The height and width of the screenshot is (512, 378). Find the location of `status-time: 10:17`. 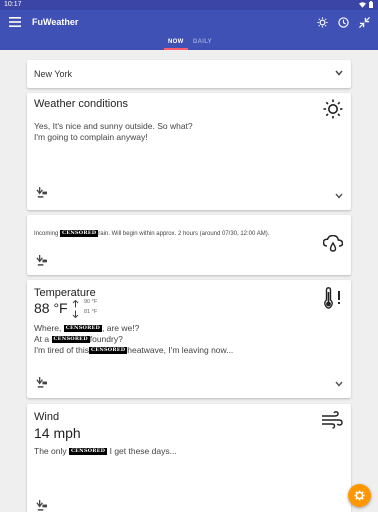

status-time: 10:17 is located at coordinates (13, 4).